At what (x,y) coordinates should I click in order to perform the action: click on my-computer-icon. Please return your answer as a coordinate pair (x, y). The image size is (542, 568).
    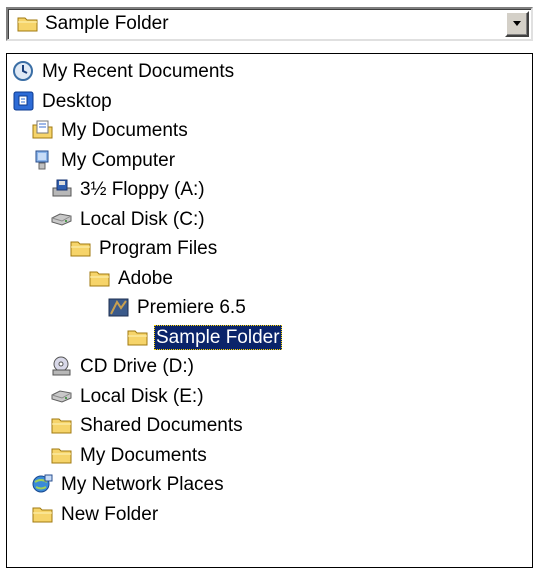
    Looking at the image, I should click on (42, 160).